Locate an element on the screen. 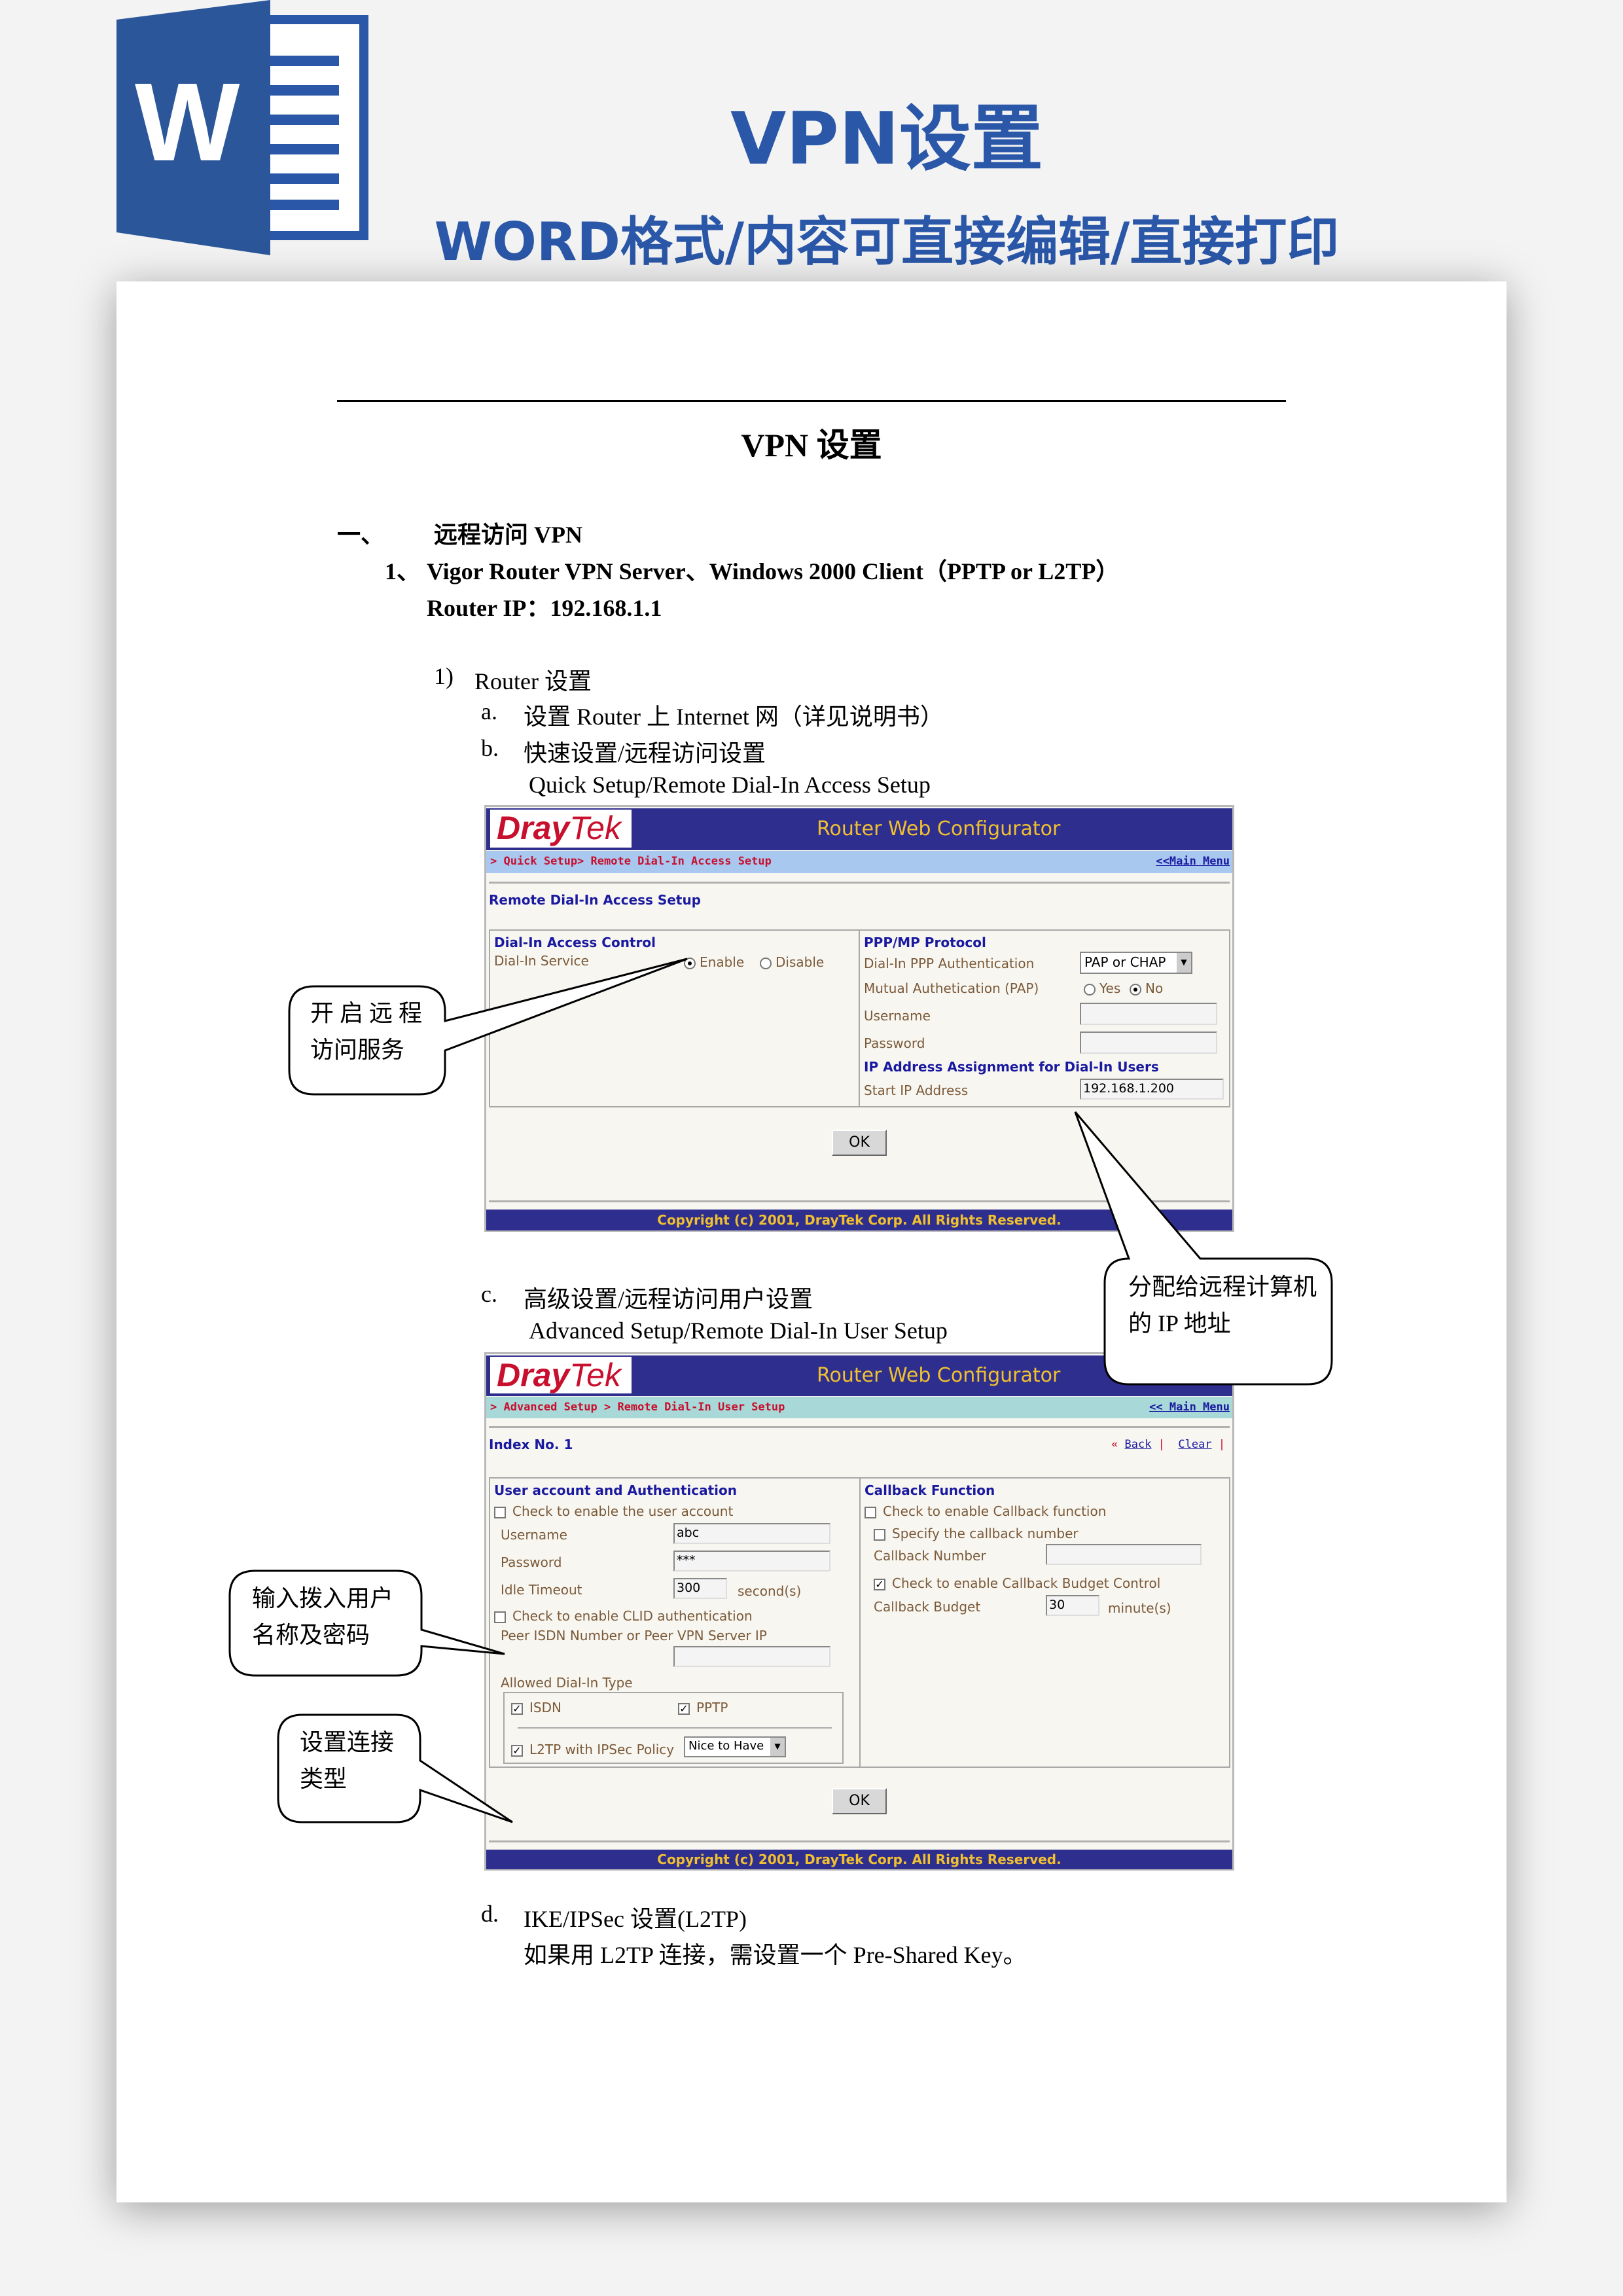  callout-enable-remote-access: 开 启 远 程 访问服务 is located at coordinates (367, 1031).